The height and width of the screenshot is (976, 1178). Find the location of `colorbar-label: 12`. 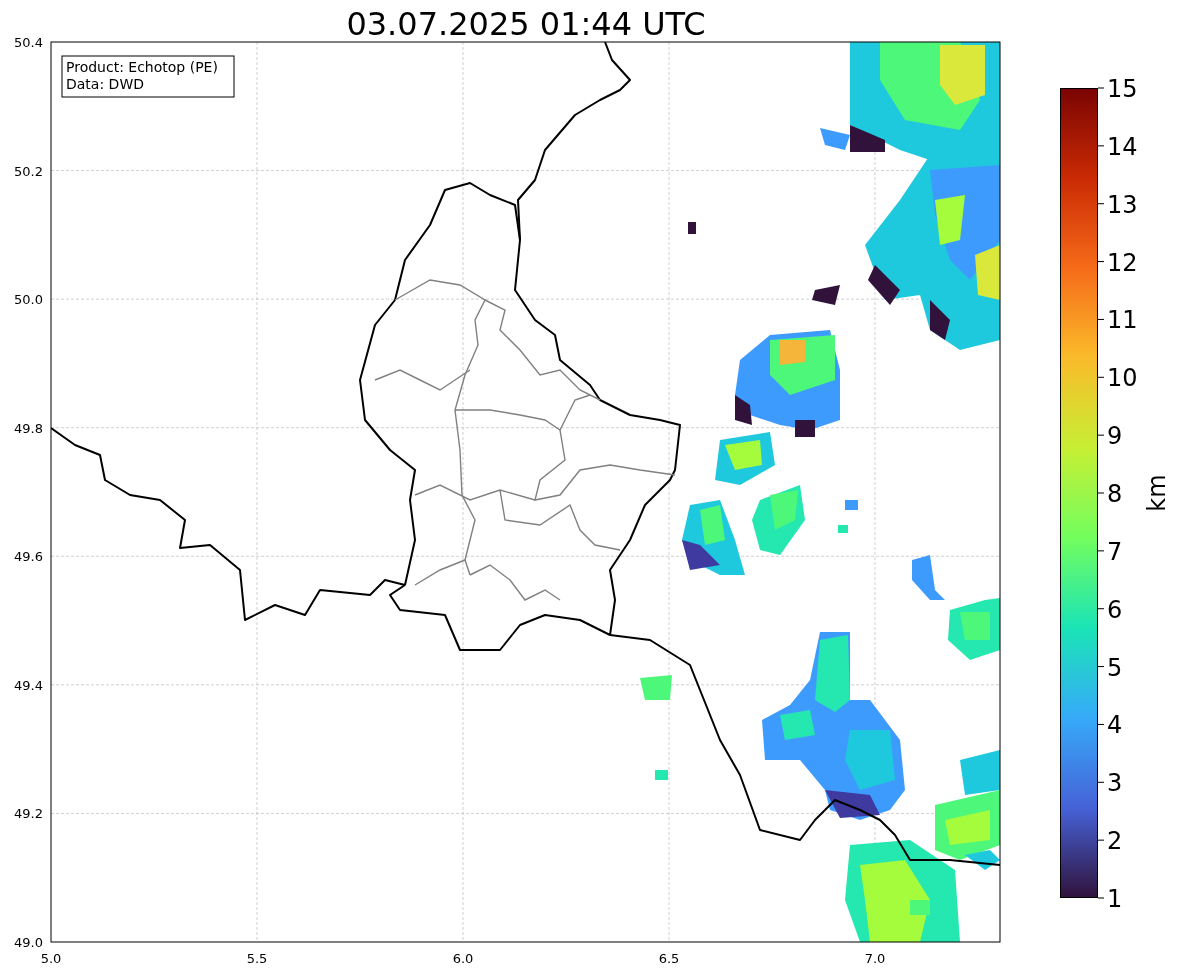

colorbar-label: 12 is located at coordinates (1122, 262).